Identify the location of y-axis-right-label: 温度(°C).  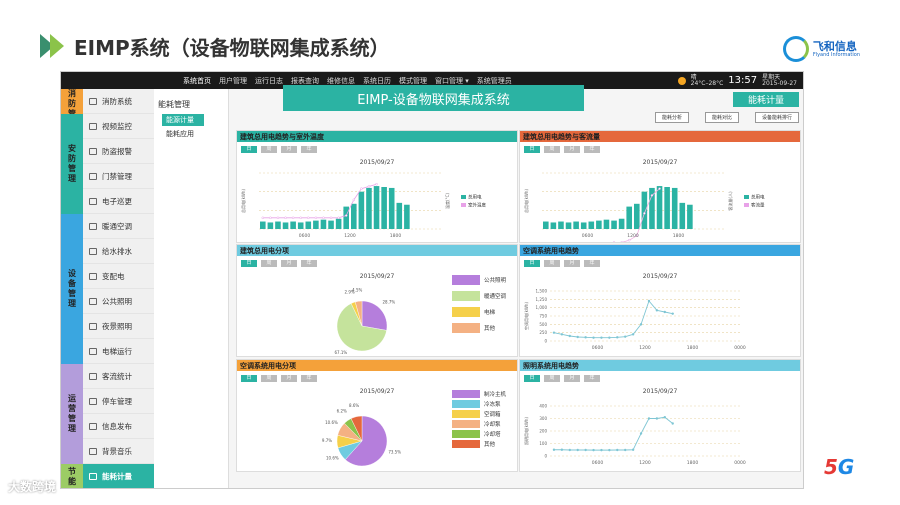
(447, 201).